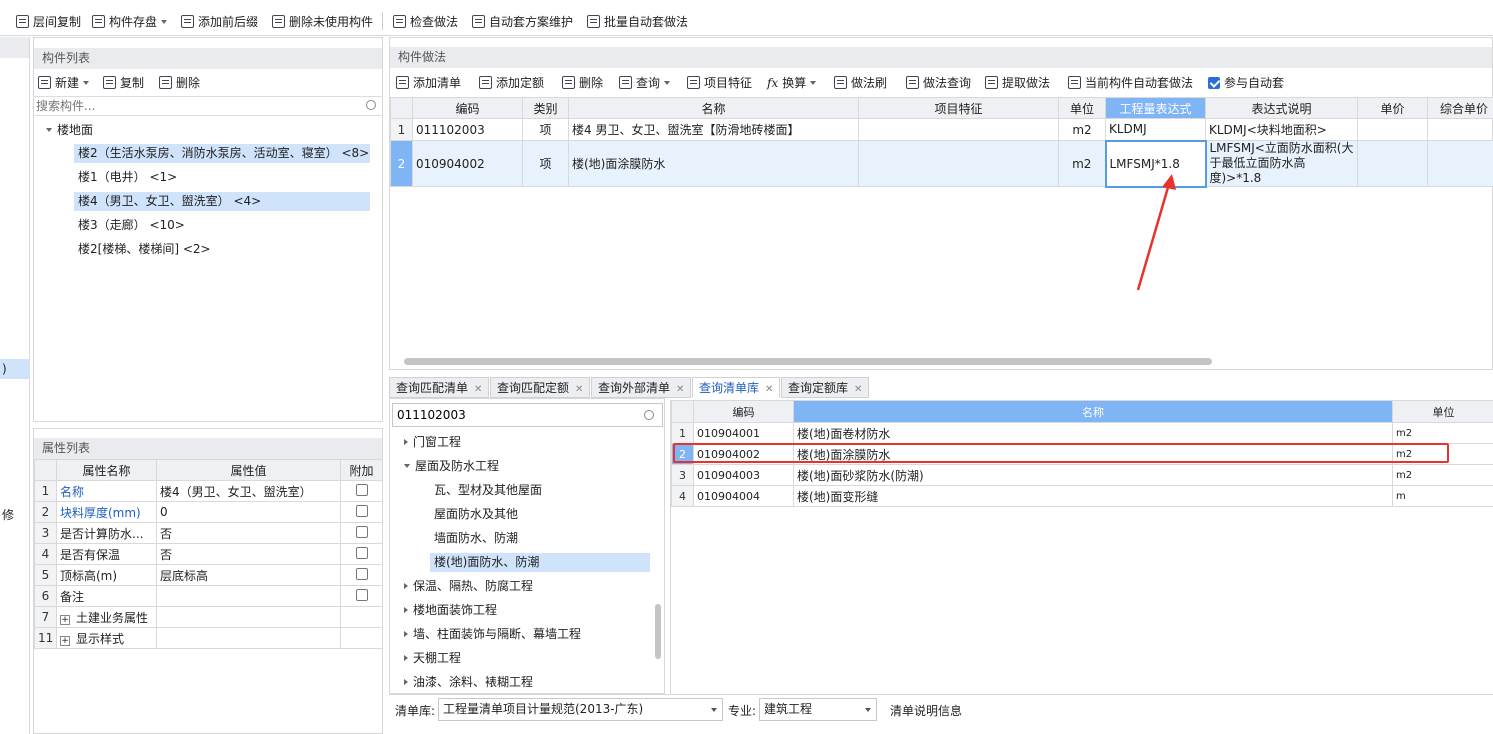 The width and height of the screenshot is (1493, 734). I want to click on tab-quota-library: 查询定额库 ✕, so click(825, 387).